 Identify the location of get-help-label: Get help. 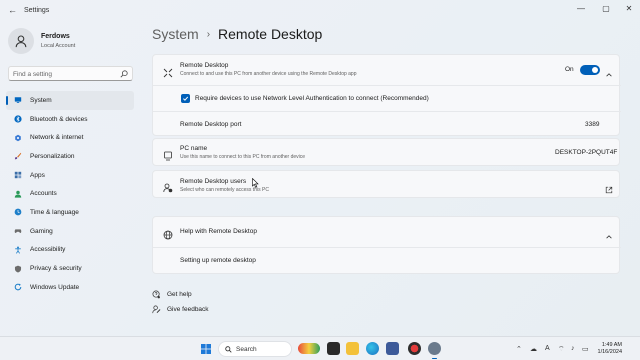
(179, 294).